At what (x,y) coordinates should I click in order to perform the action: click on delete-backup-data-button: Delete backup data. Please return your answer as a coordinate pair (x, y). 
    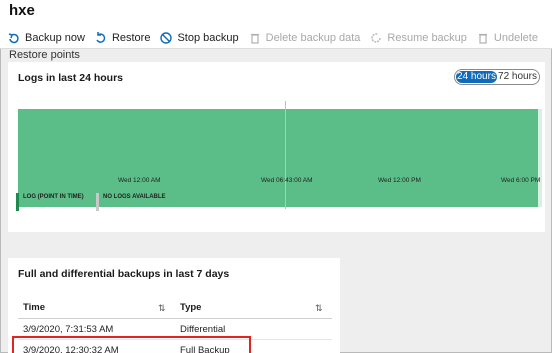
    Looking at the image, I should click on (305, 38).